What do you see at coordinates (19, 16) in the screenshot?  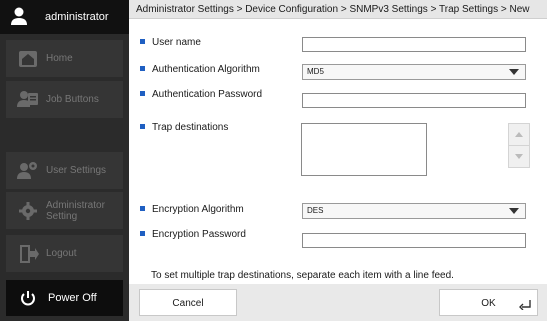 I see `user-icon` at bounding box center [19, 16].